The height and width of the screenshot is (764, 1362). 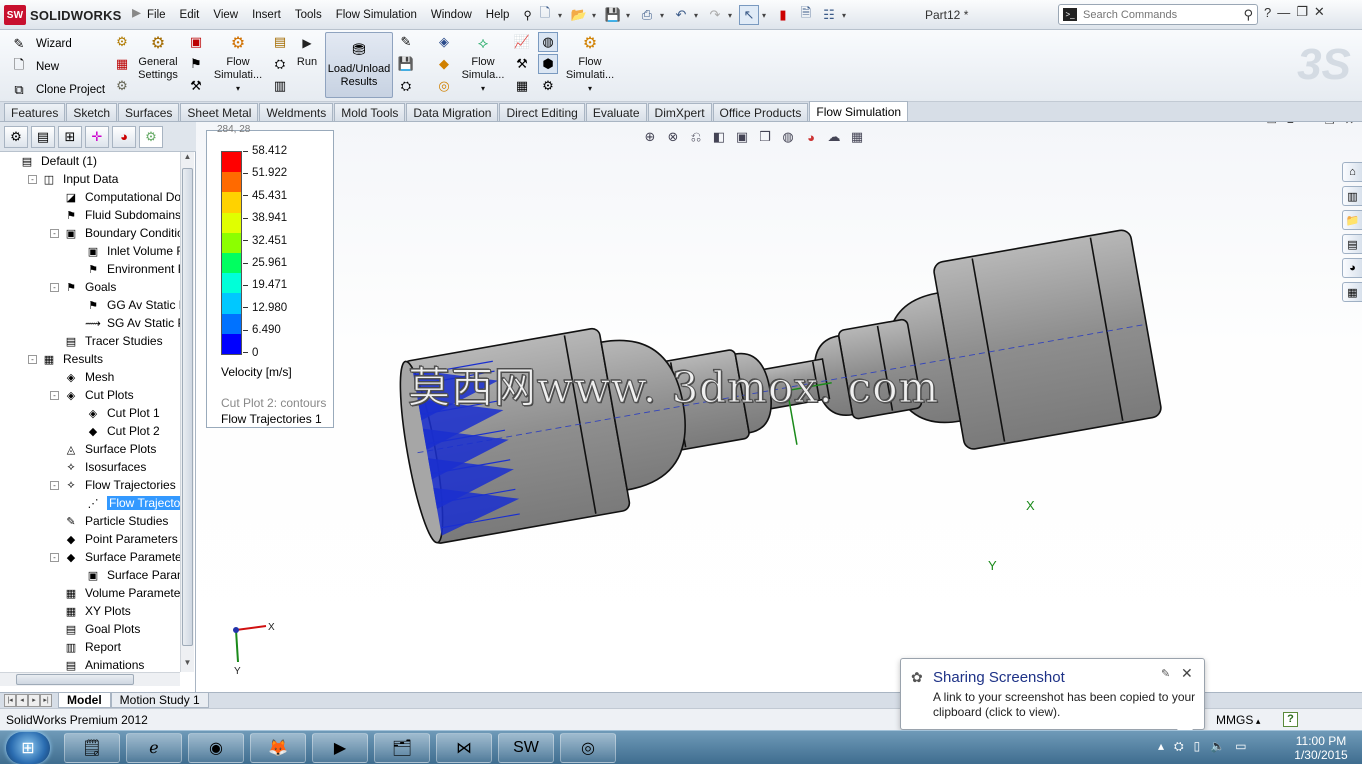 What do you see at coordinates (187, 159) in the screenshot?
I see `scroll-up-arrow-icon: ▲` at bounding box center [187, 159].